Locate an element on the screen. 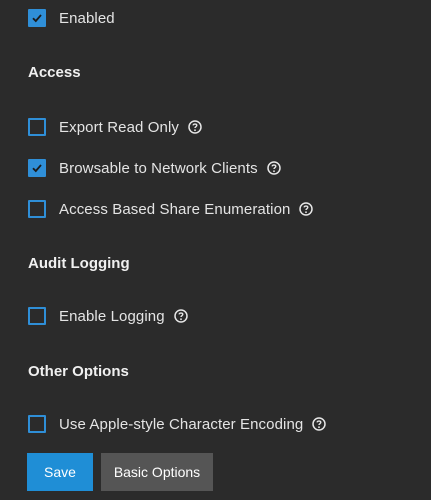 Image resolution: width=431 pixels, height=500 pixels. abse-label: Access Based Share Enumeration is located at coordinates (175, 209).